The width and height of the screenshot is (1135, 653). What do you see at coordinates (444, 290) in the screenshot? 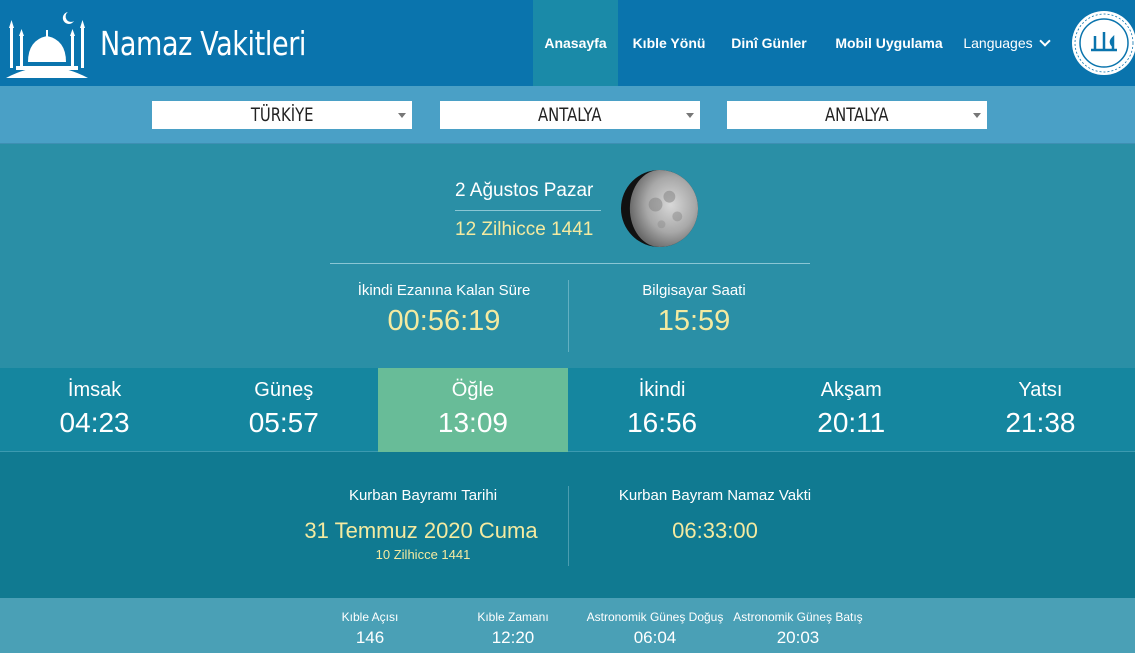
I see `countdown-label: İkindi Ezanına Kalan Süre` at bounding box center [444, 290].